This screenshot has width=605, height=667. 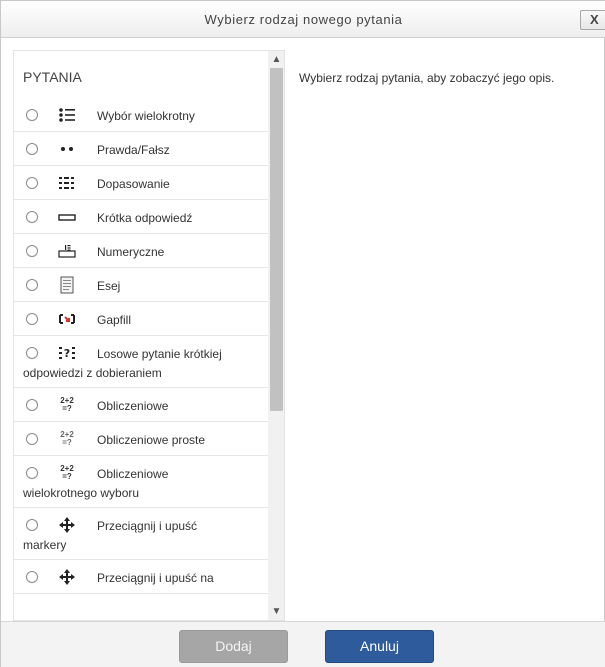 I want to click on section-heading: PYTANIA, so click(x=52, y=77).